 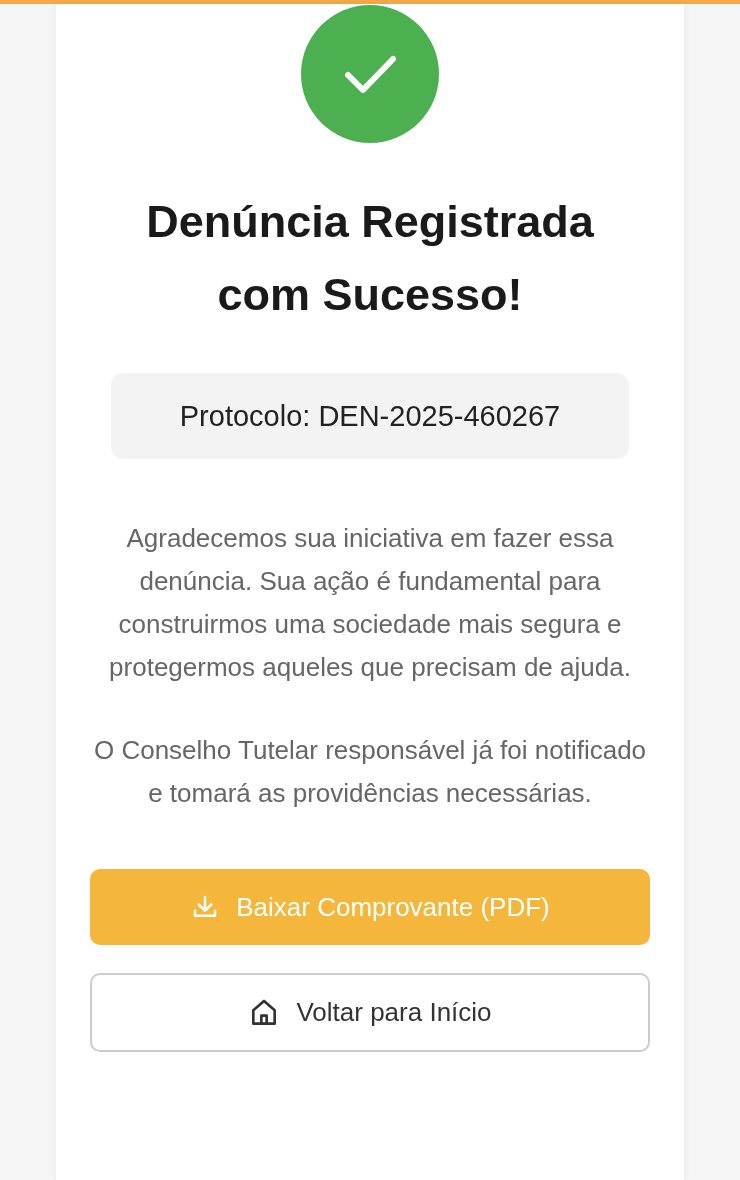 What do you see at coordinates (370, 416) in the screenshot?
I see `protocol-number: Protocolo: DEN-2025-460267` at bounding box center [370, 416].